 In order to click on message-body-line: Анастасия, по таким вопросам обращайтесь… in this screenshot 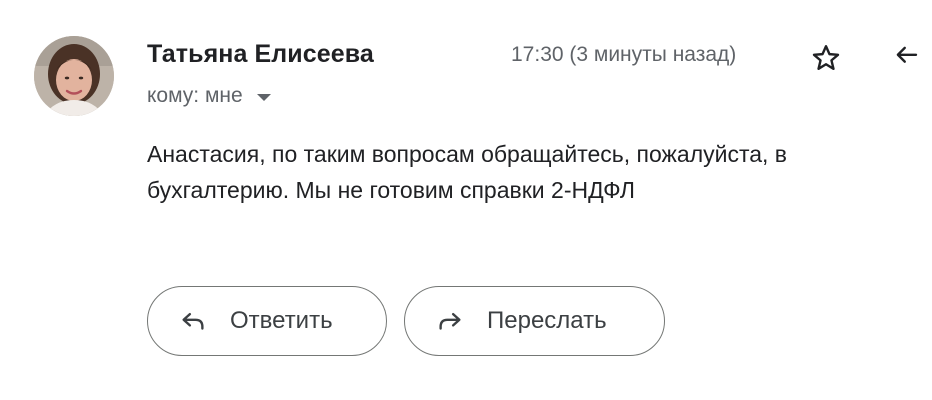, I will do `click(467, 154)`.